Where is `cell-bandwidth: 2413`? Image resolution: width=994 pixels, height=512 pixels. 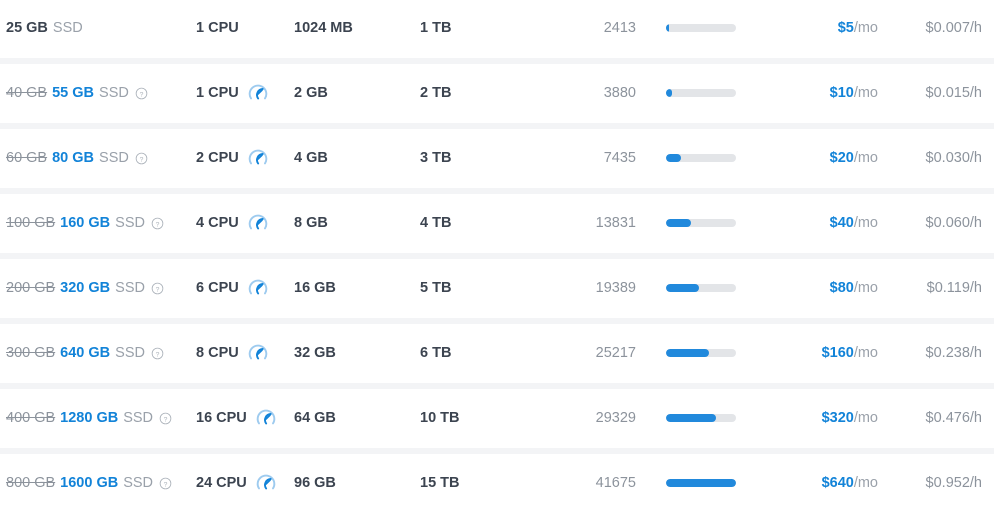
cell-bandwidth: 2413 is located at coordinates (598, 28).